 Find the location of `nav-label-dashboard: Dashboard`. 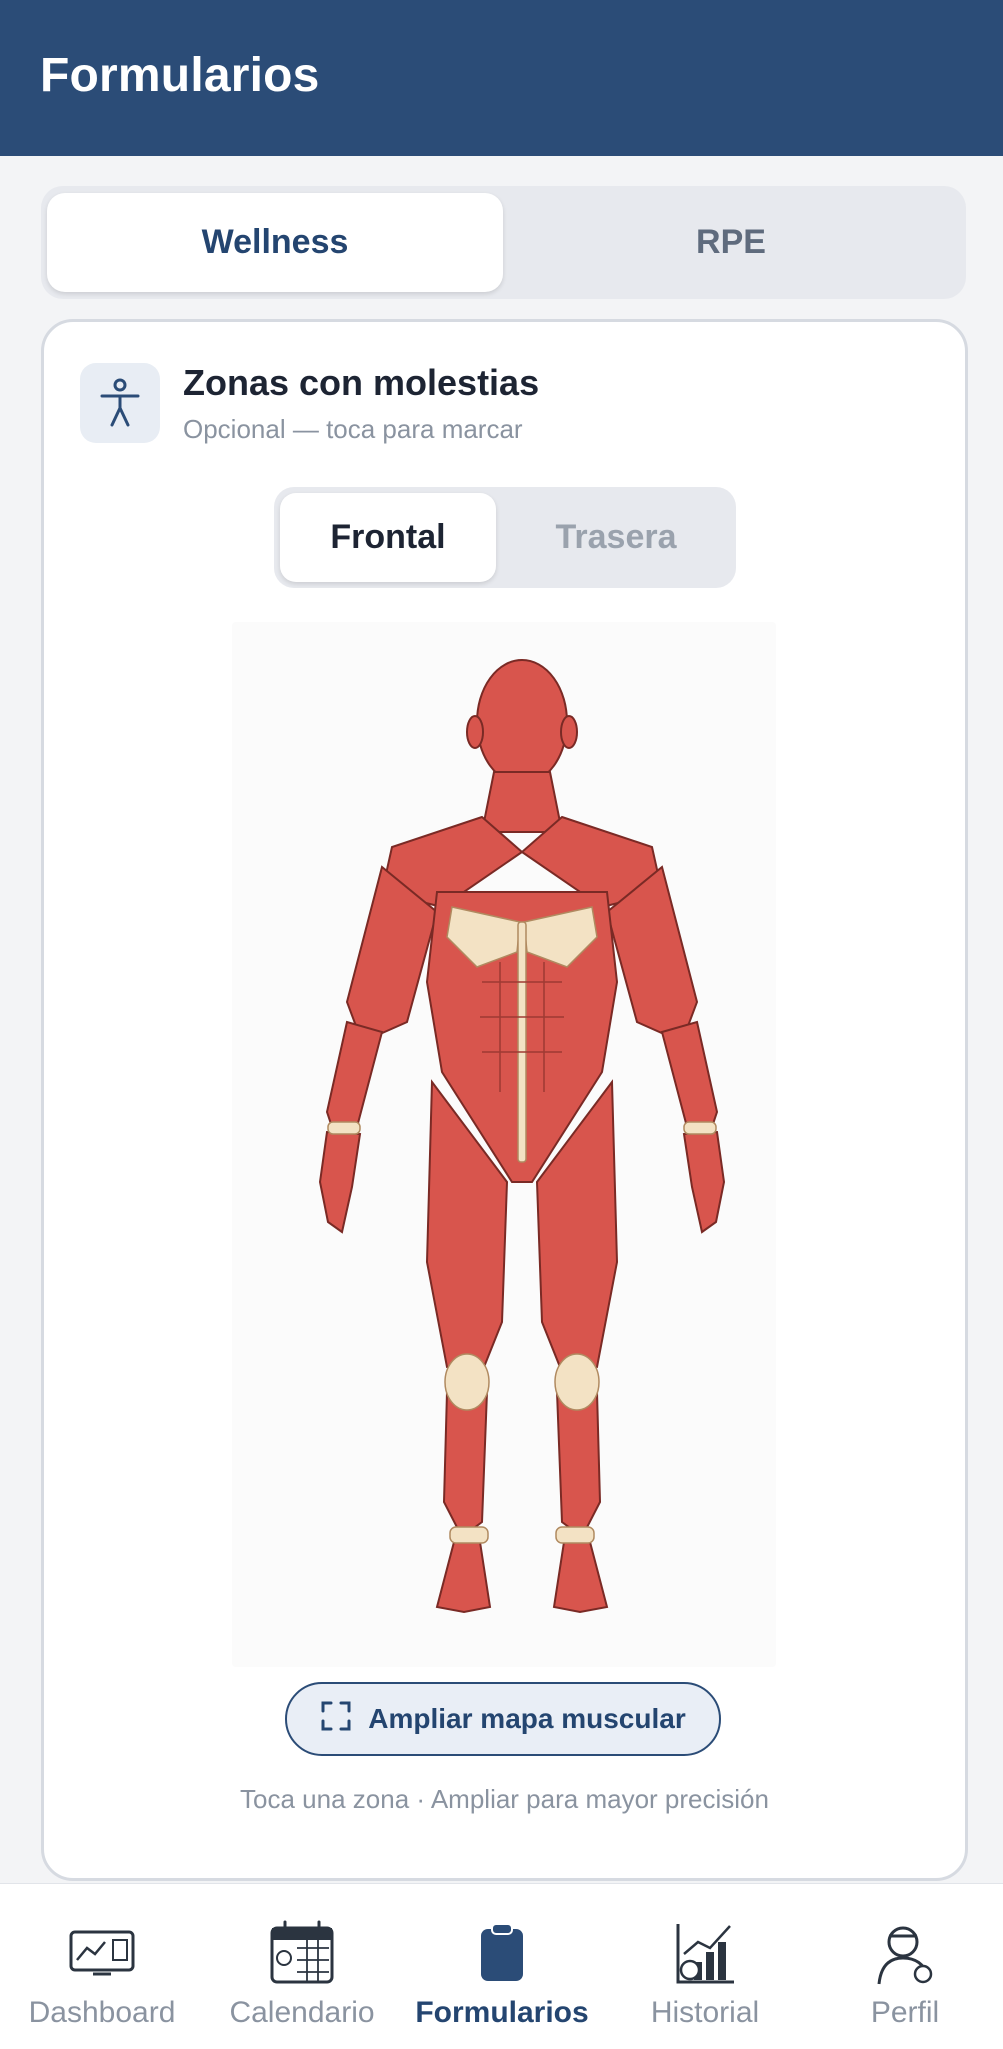

nav-label-dashboard: Dashboard is located at coordinates (102, 2012).